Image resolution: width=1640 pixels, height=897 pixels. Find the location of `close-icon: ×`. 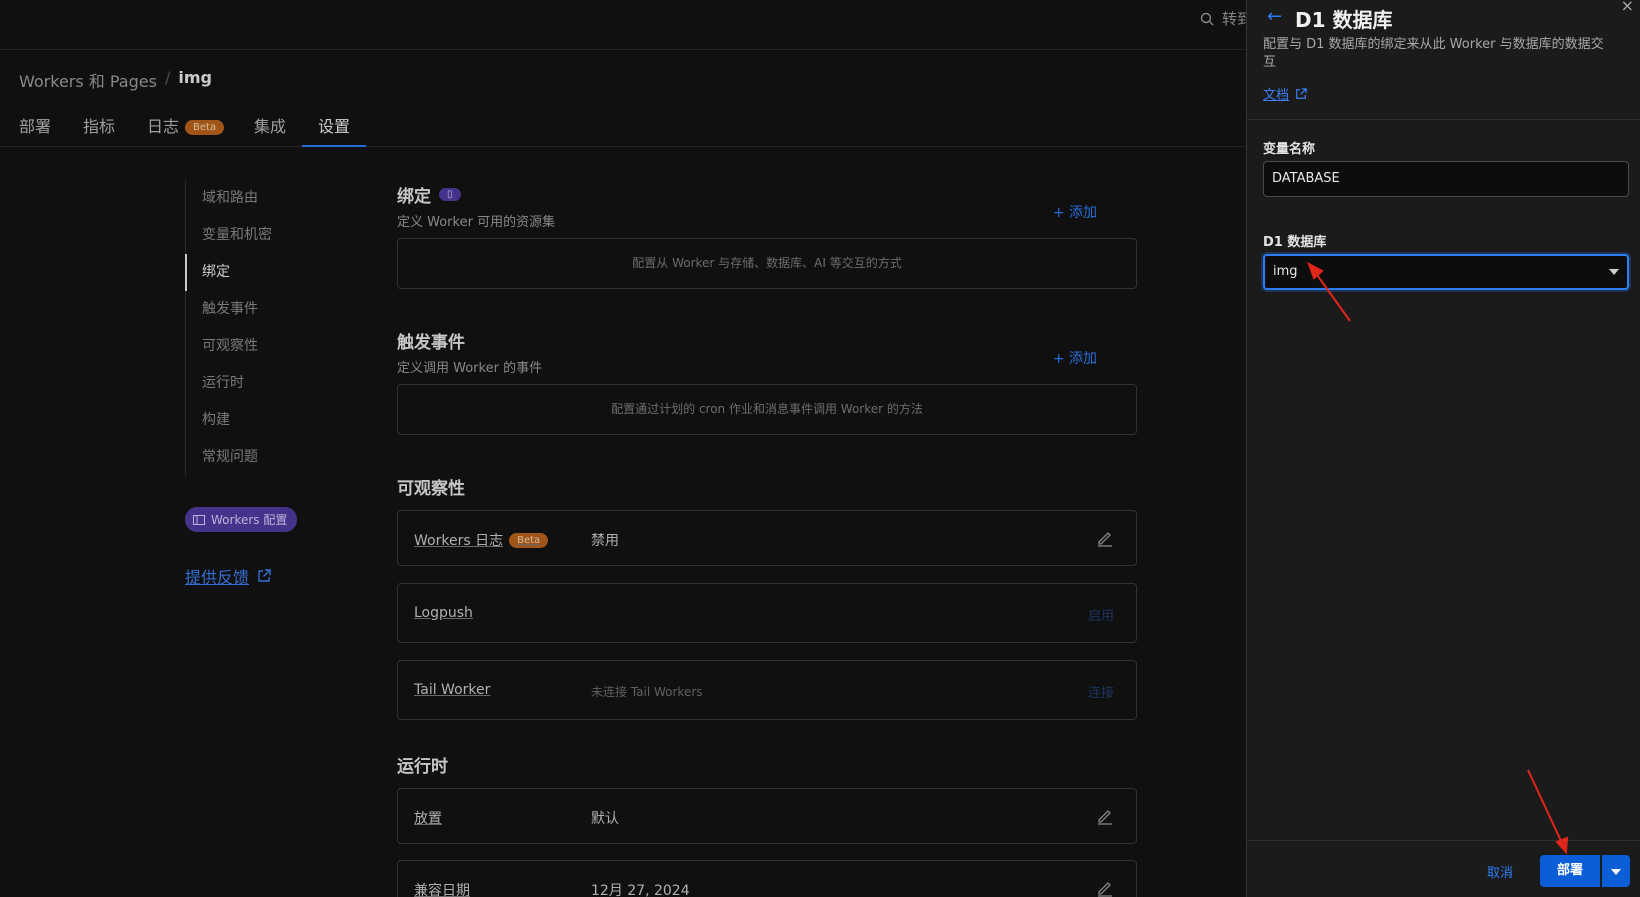

close-icon: × is located at coordinates (1627, 7).